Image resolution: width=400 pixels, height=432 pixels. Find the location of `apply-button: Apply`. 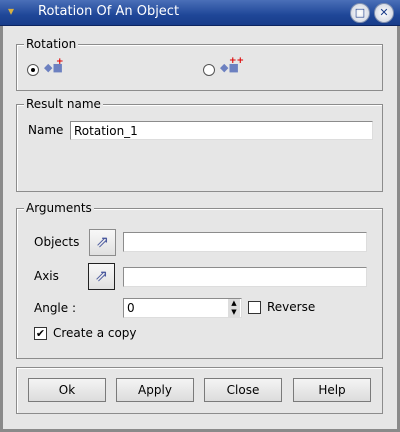

apply-button: Apply is located at coordinates (155, 390).